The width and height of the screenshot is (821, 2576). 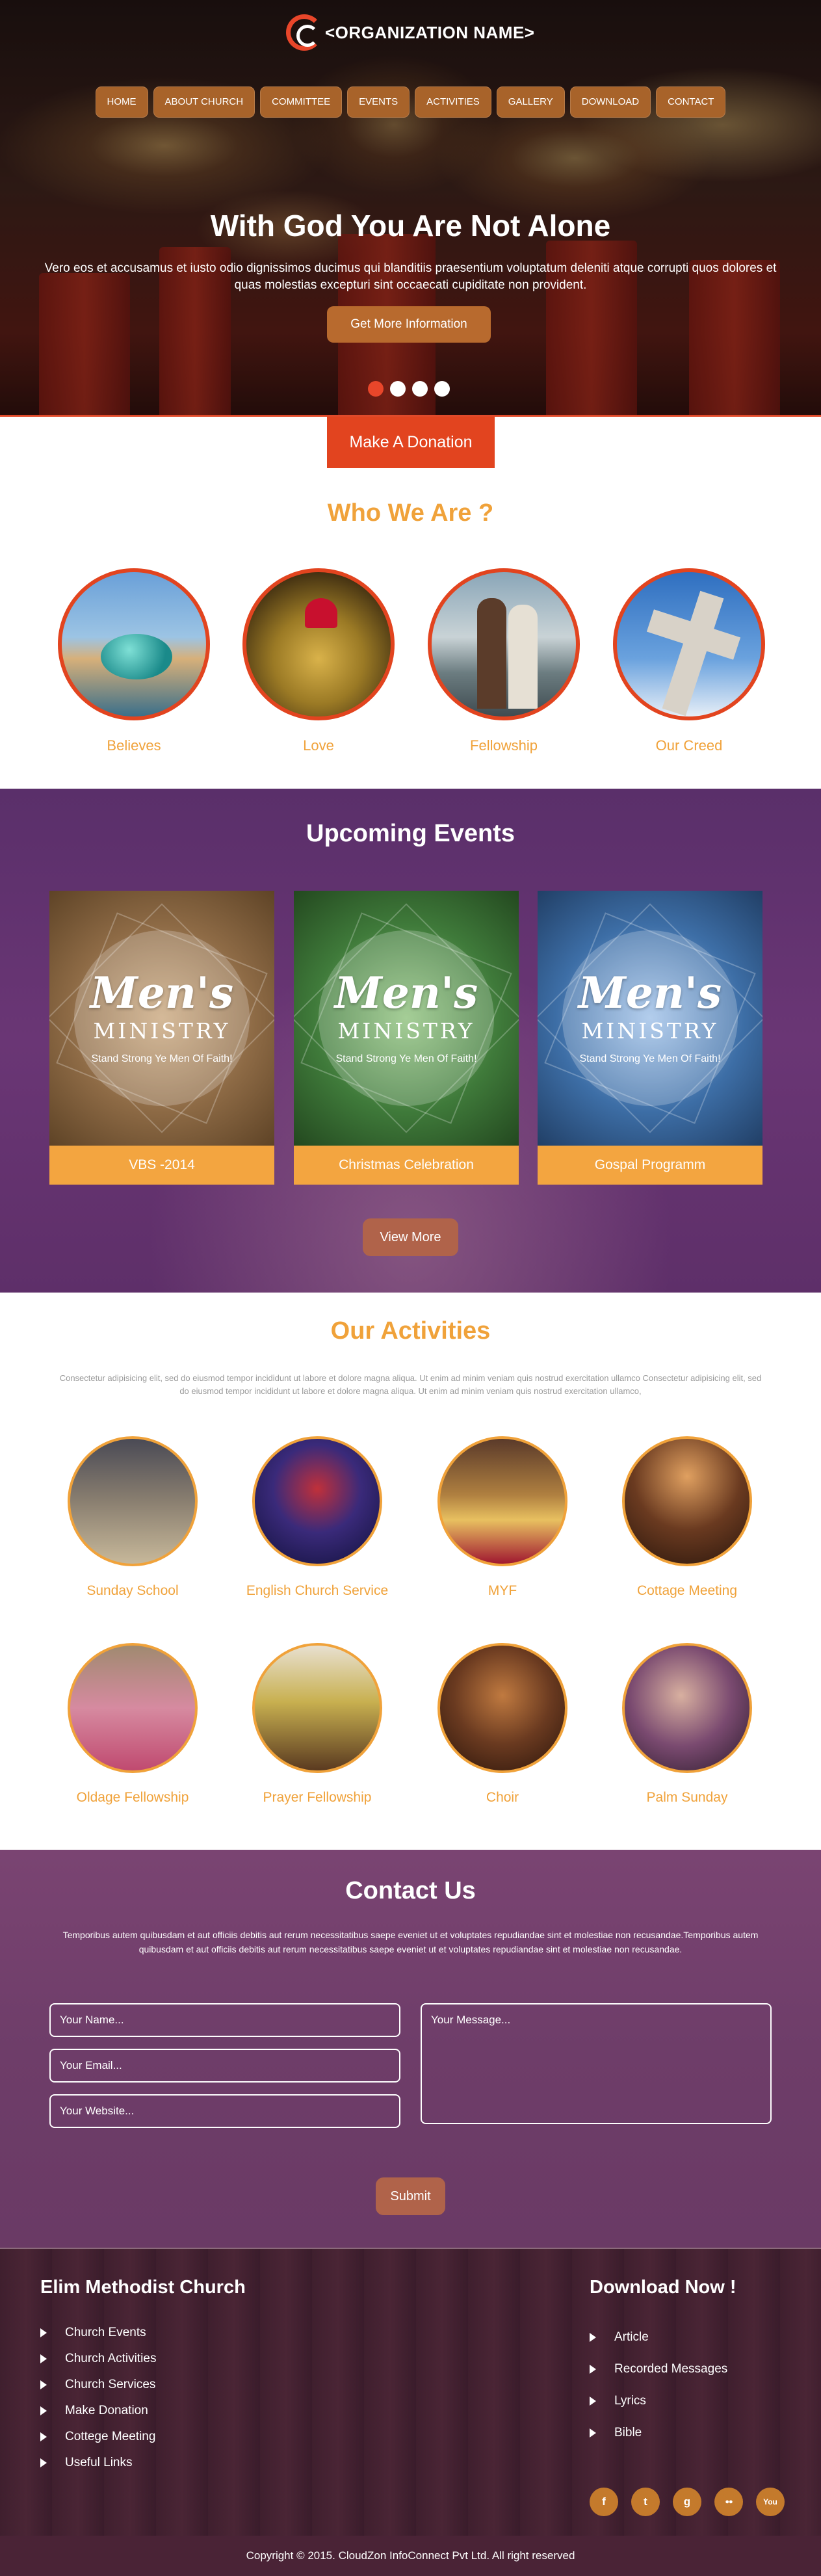 I want to click on who-we-are-title: Who We Are ?, so click(x=410, y=513).